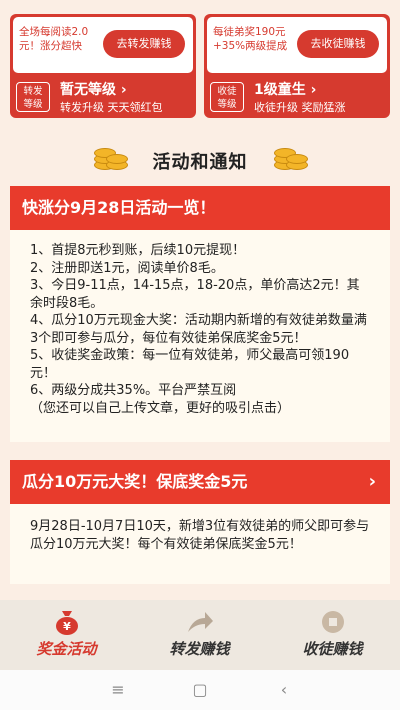 This screenshot has height=710, width=400. I want to click on tab-bonus-activity: ¥ 奖金活动, so click(66, 635).